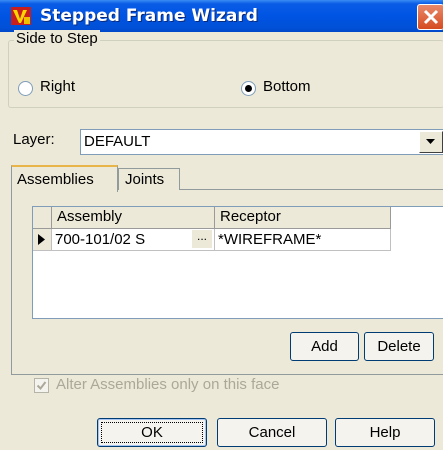  Describe the element at coordinates (287, 86) in the screenshot. I see `radio-bottom-label: Bottom` at that location.